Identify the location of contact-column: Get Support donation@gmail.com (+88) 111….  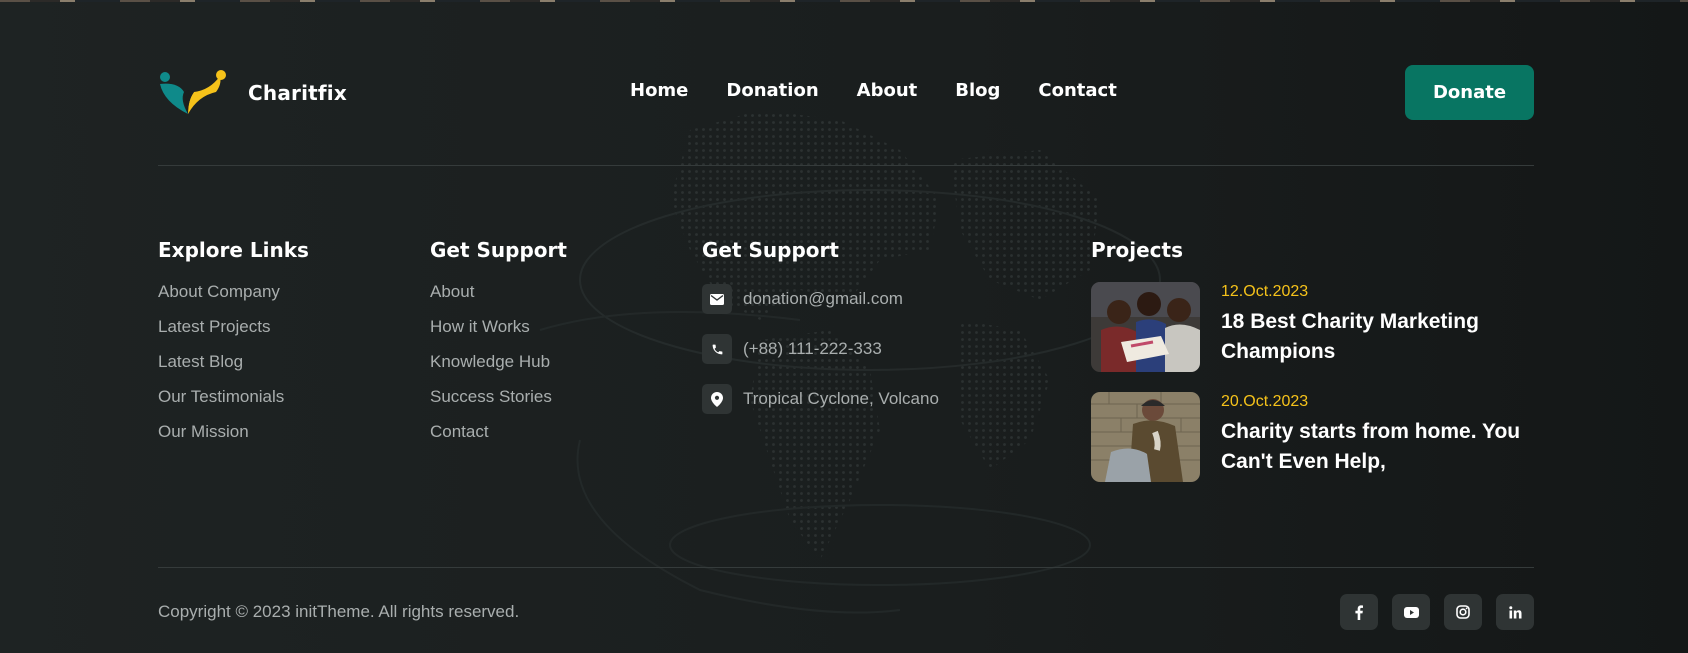
(820, 331).